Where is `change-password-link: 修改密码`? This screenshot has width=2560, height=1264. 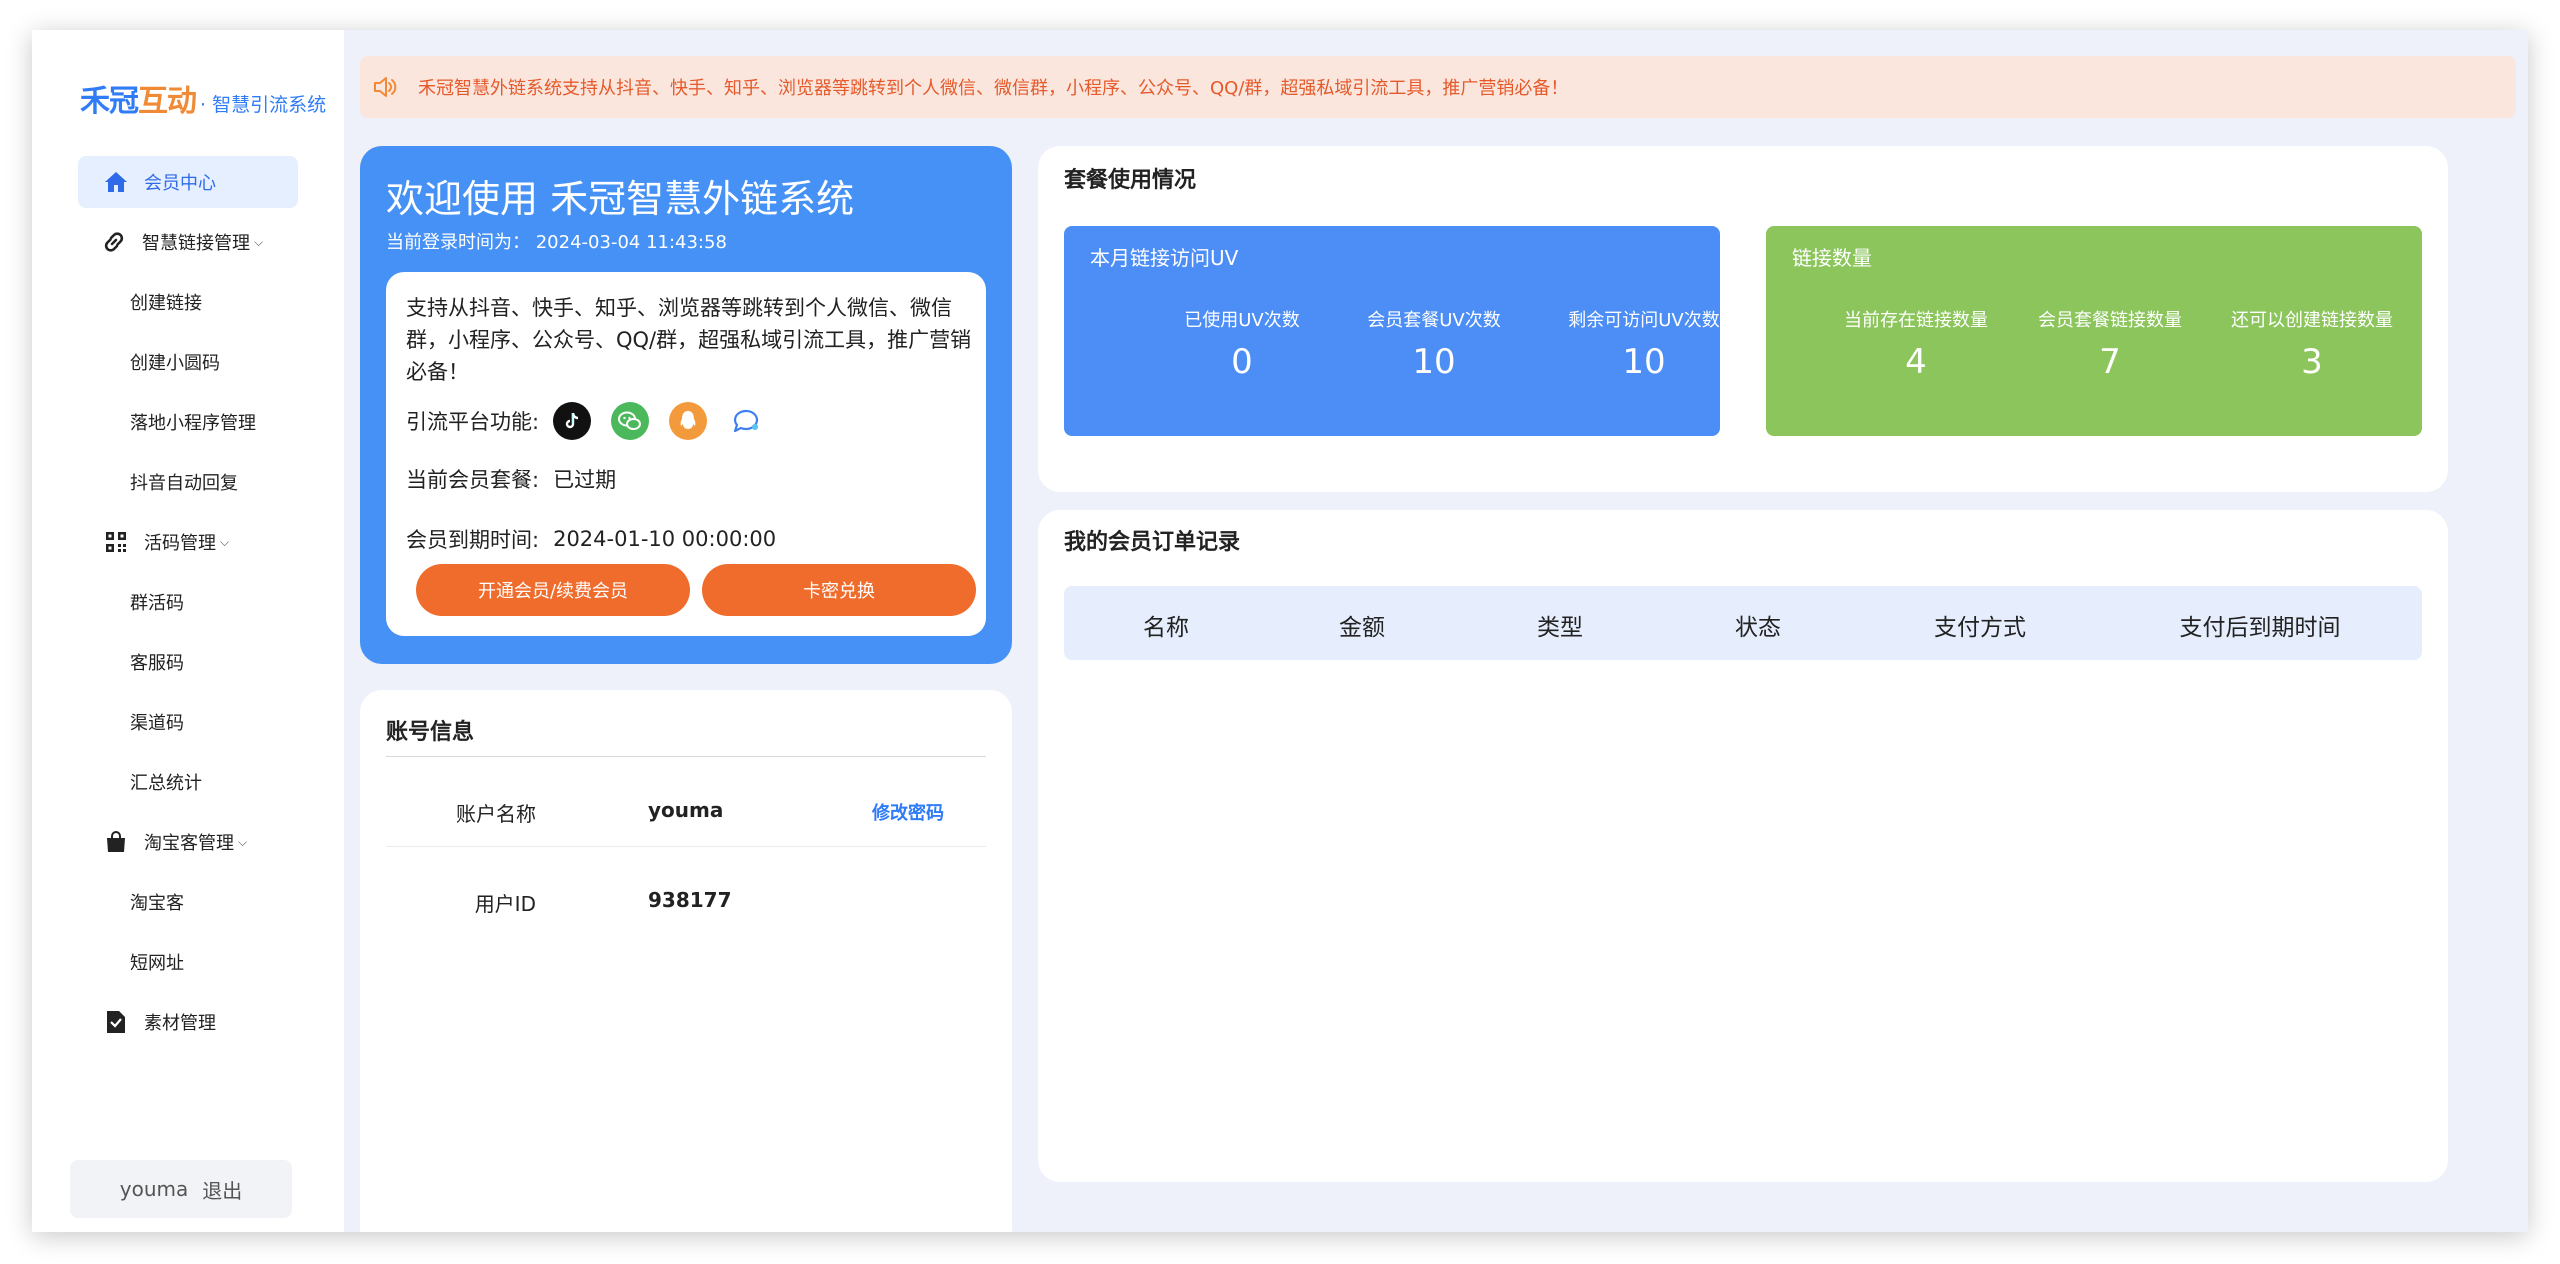 change-password-link: 修改密码 is located at coordinates (908, 812).